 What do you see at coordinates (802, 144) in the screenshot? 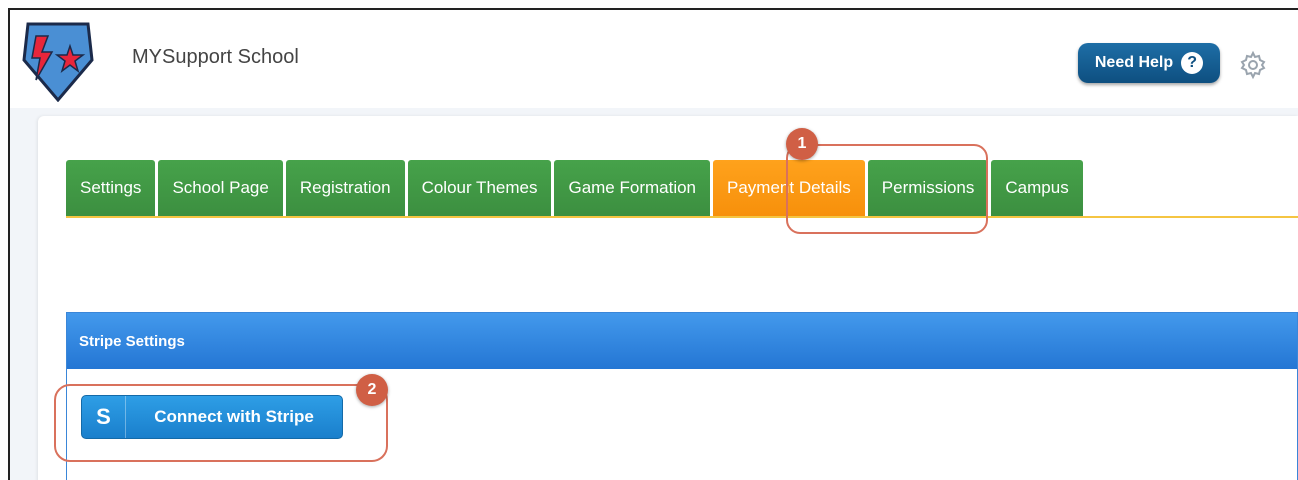
I see `callout-badge-1: 1` at bounding box center [802, 144].